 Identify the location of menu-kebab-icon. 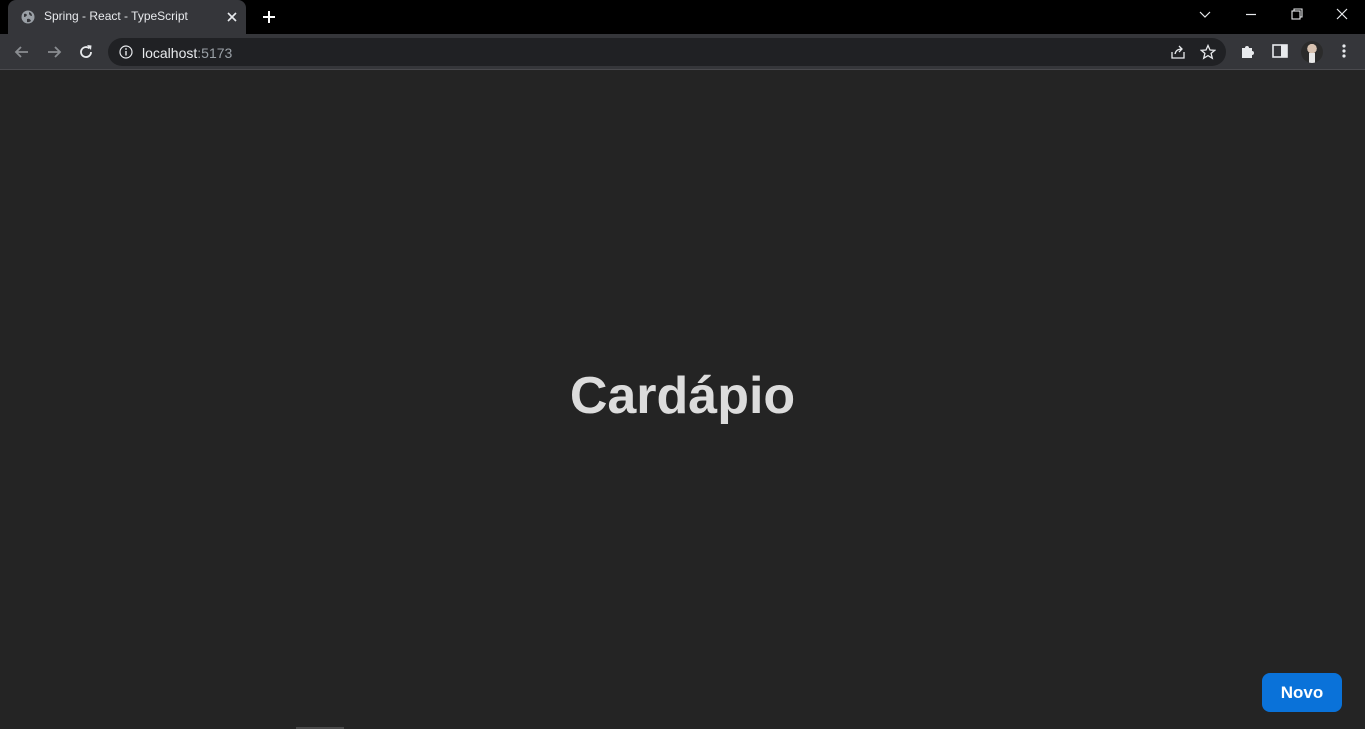
(1344, 53).